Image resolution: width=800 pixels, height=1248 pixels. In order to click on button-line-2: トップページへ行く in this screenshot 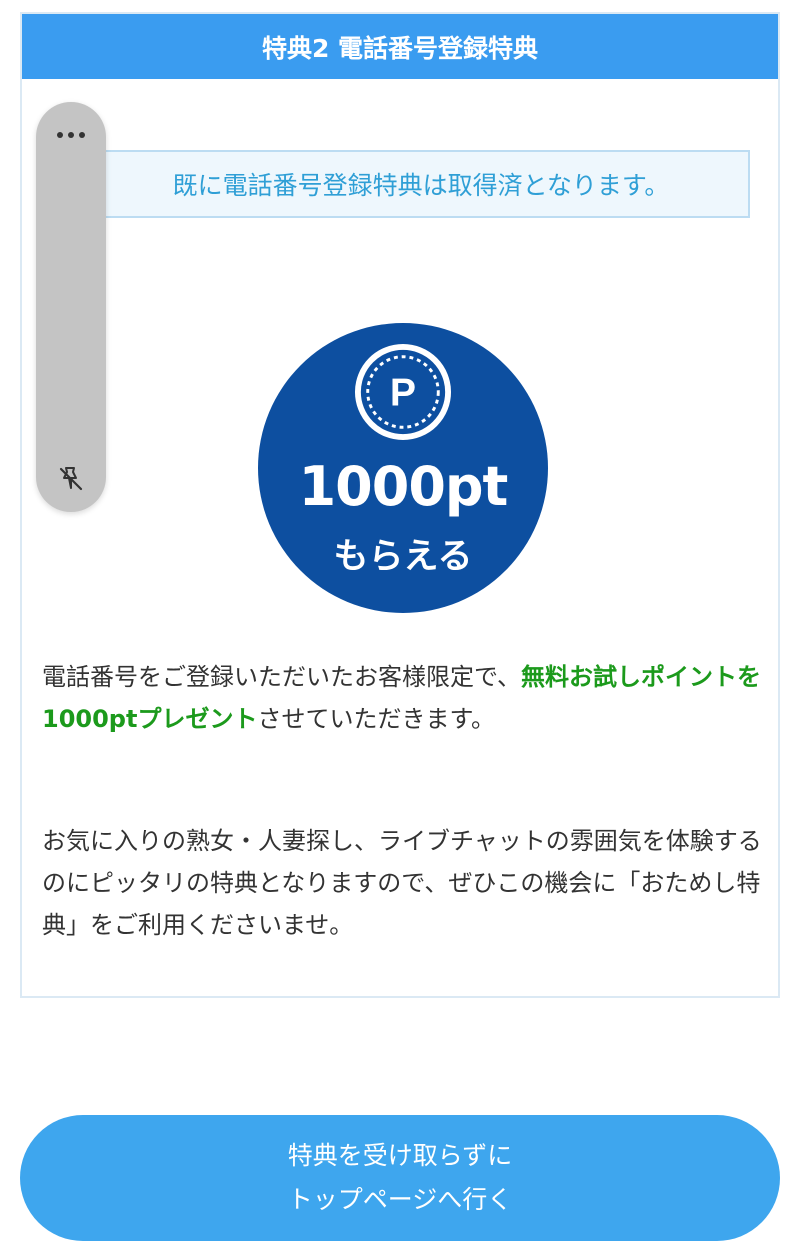, I will do `click(400, 1199)`.